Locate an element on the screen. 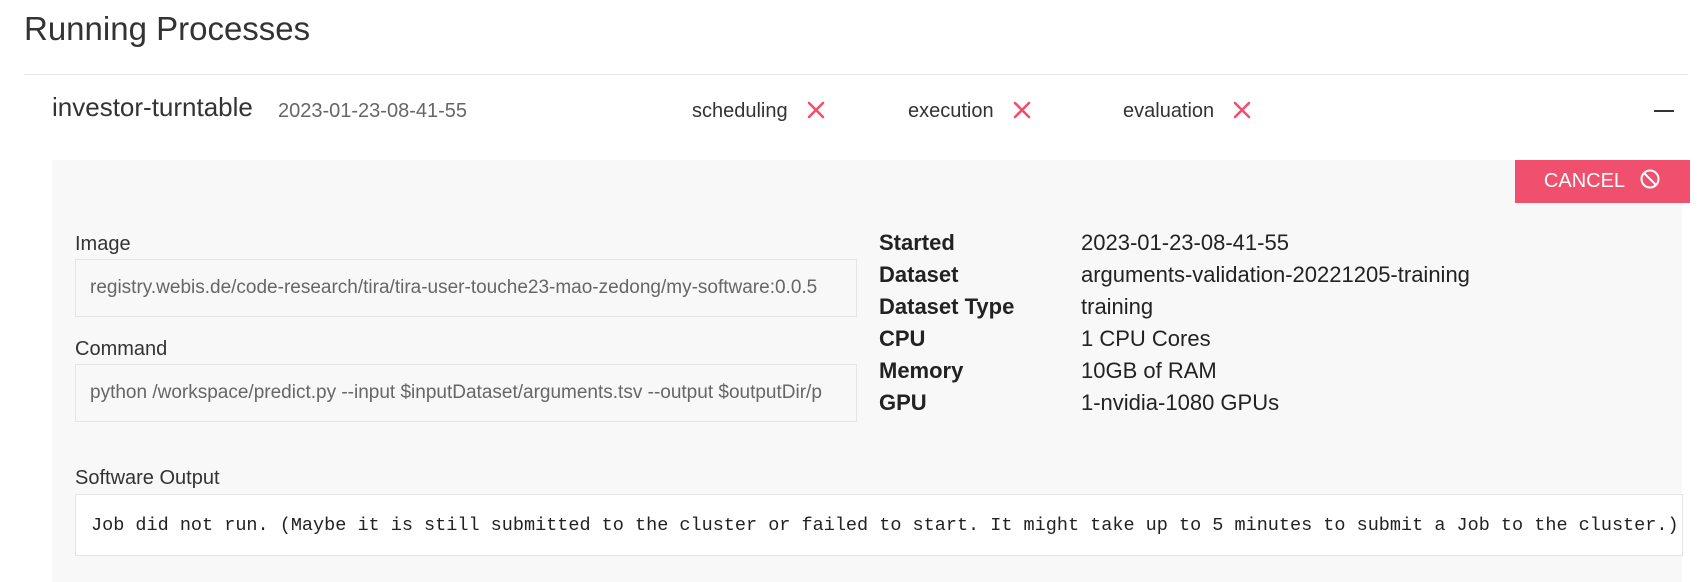 This screenshot has height=582, width=1697. stage-label: scheduling is located at coordinates (740, 111).